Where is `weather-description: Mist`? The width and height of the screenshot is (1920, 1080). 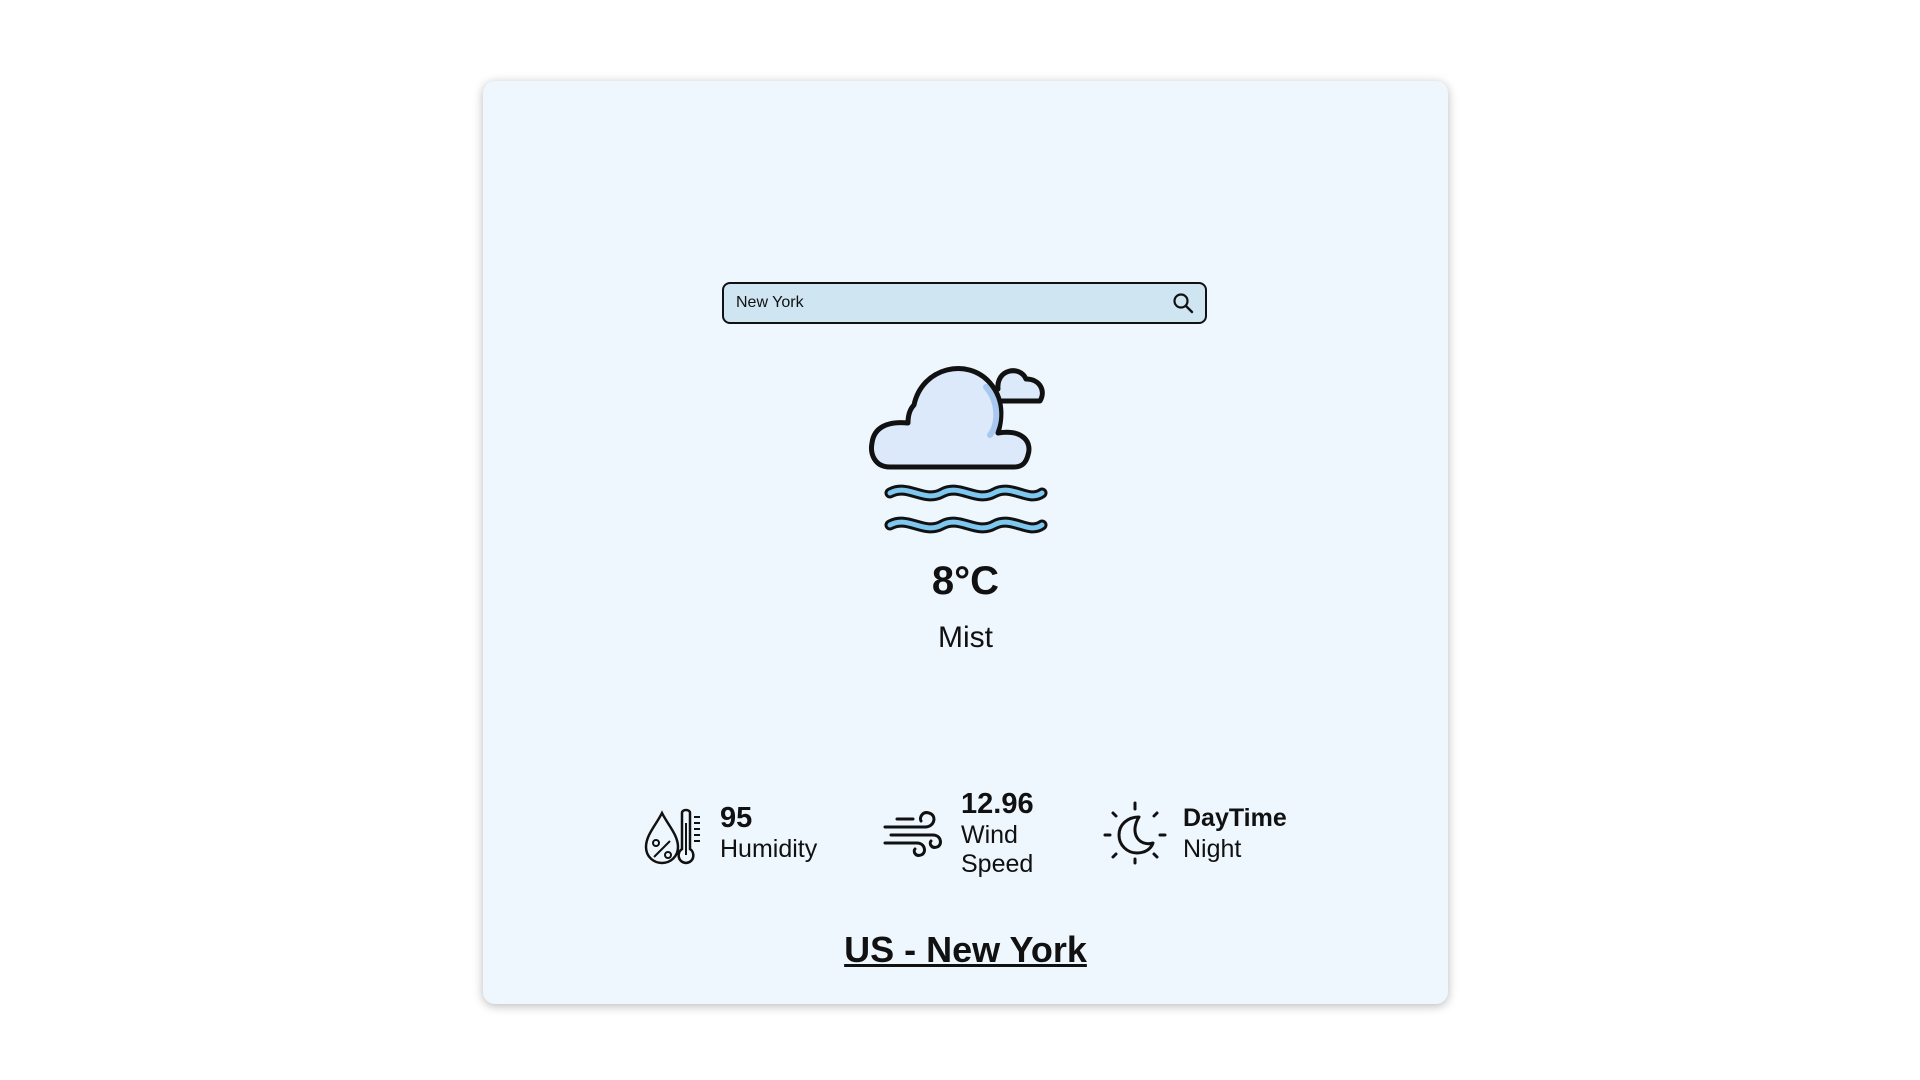 weather-description: Mist is located at coordinates (965, 637).